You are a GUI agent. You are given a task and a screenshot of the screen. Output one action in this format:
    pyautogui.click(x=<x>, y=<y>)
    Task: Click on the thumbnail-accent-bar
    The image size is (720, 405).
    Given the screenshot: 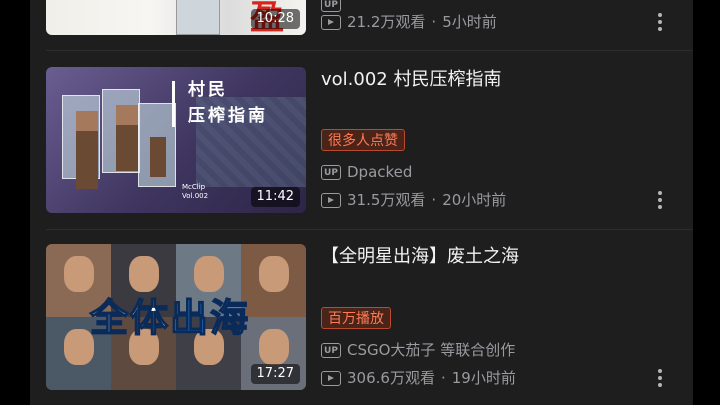 What is the action you would take?
    pyautogui.click(x=173, y=104)
    